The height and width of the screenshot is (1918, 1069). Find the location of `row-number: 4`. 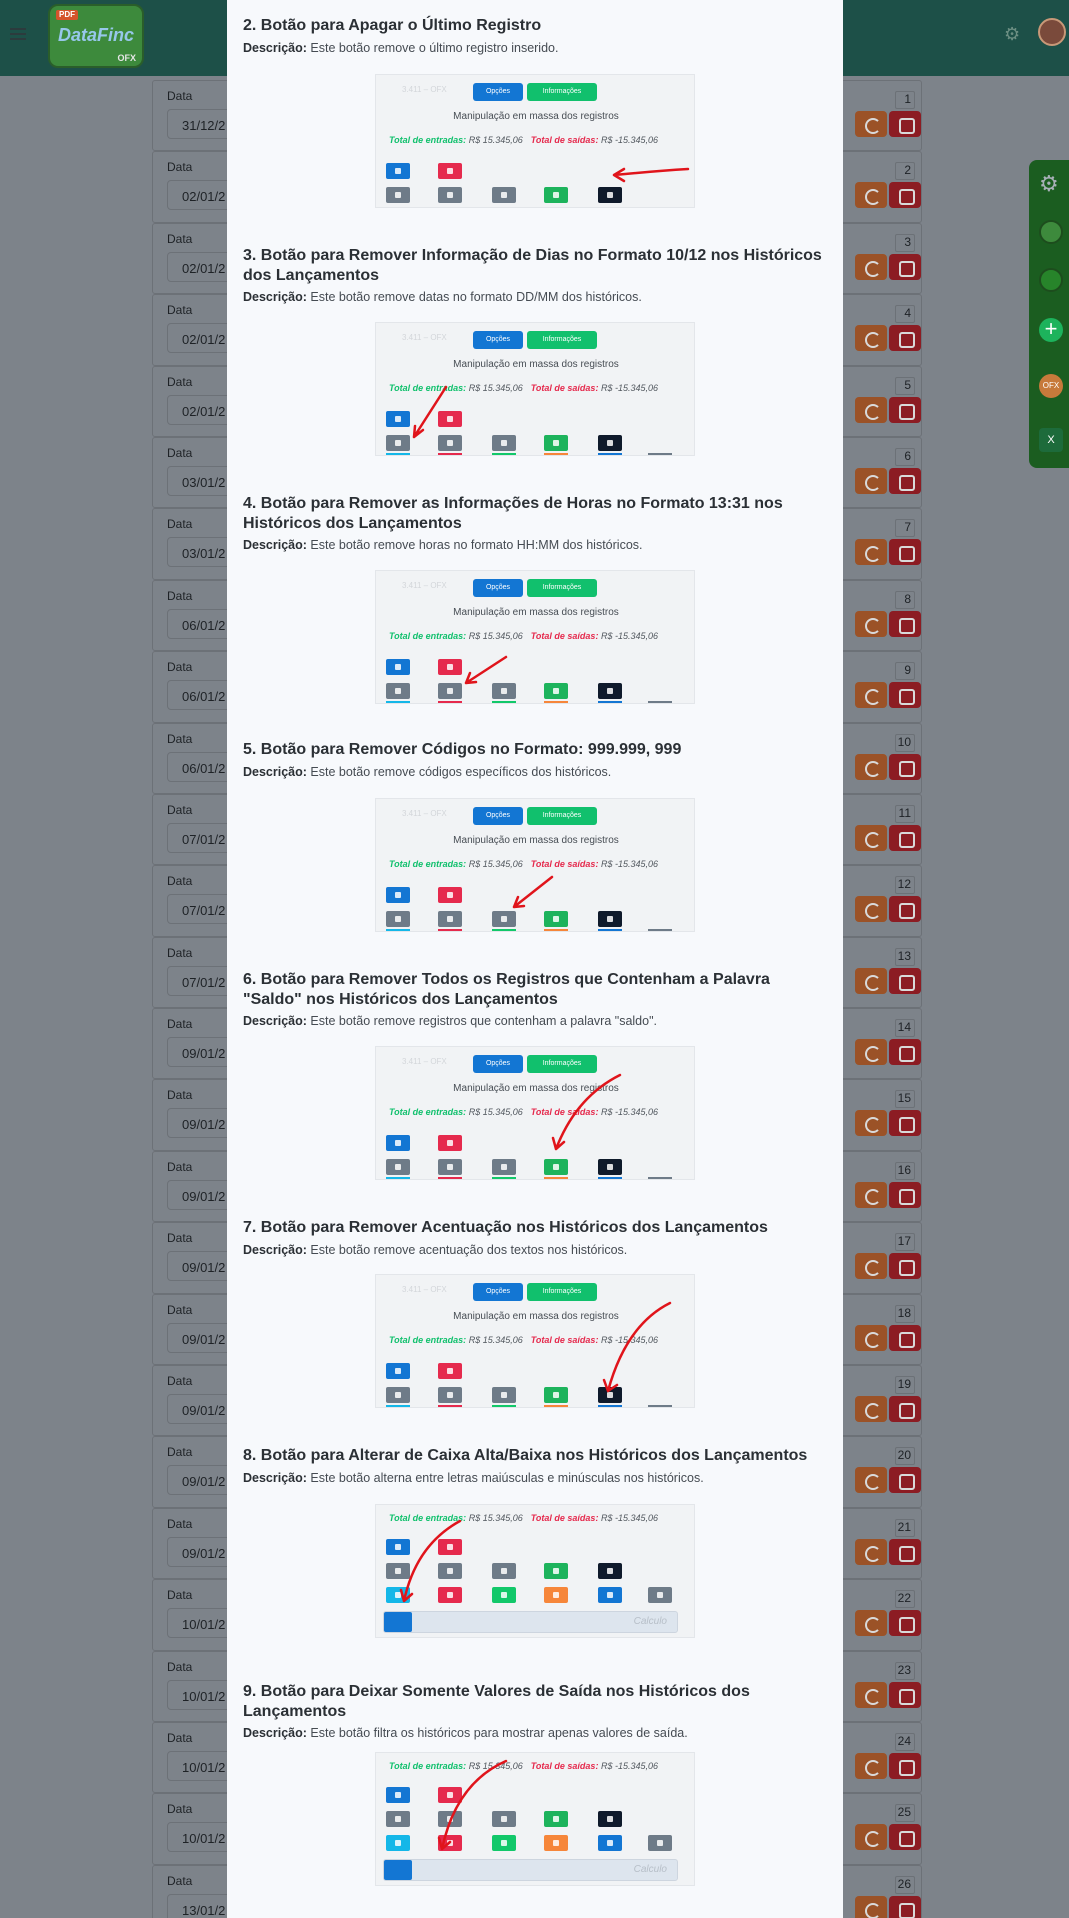

row-number: 4 is located at coordinates (905, 314).